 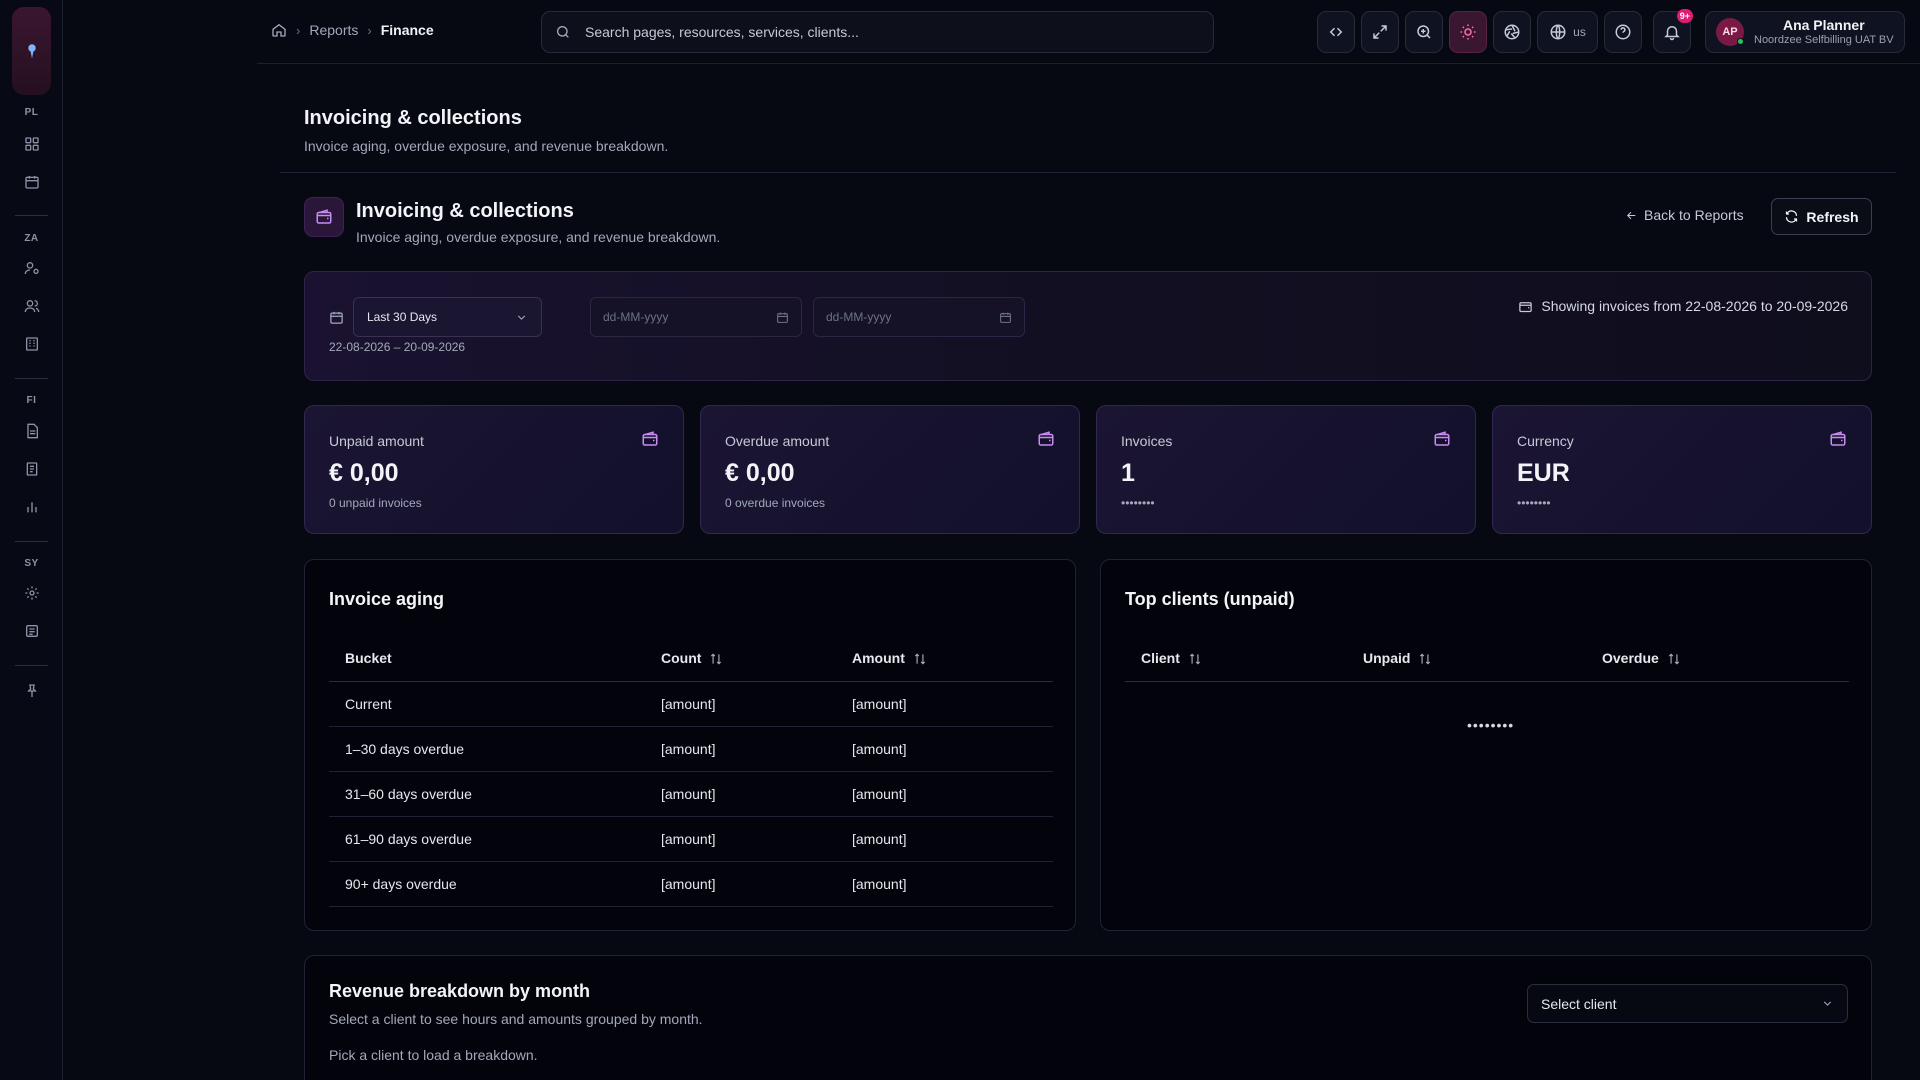 I want to click on refresh-label: Refresh, so click(x=1832, y=216).